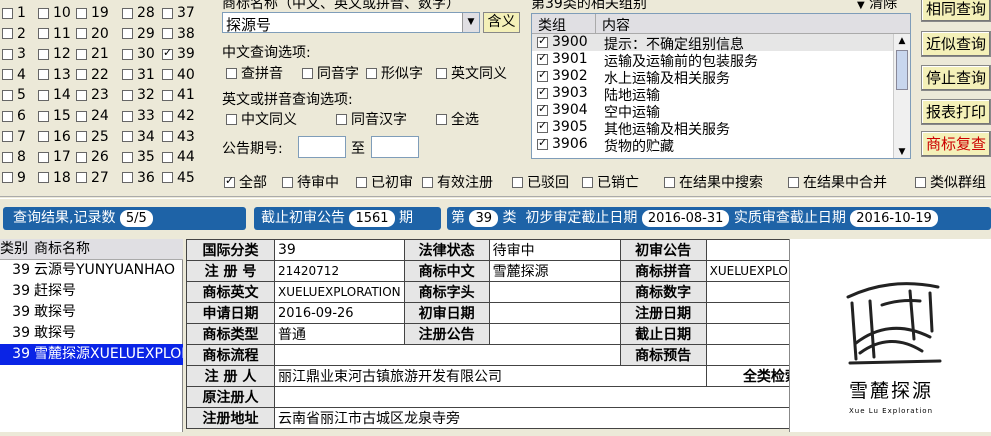 The width and height of the screenshot is (991, 436). What do you see at coordinates (14, 95) in the screenshot?
I see `class-checkbox-5: 5` at bounding box center [14, 95].